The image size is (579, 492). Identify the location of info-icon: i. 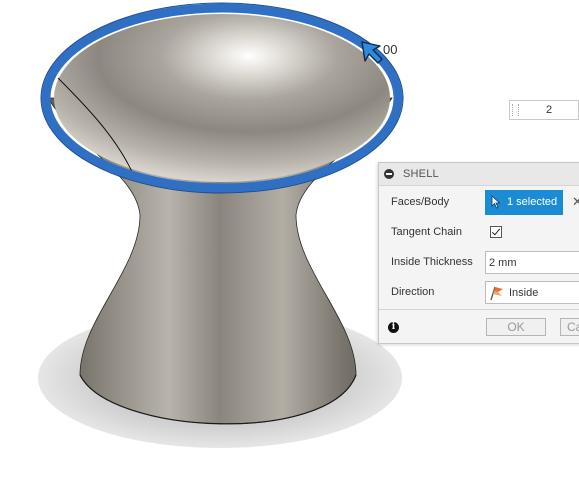
(393, 327).